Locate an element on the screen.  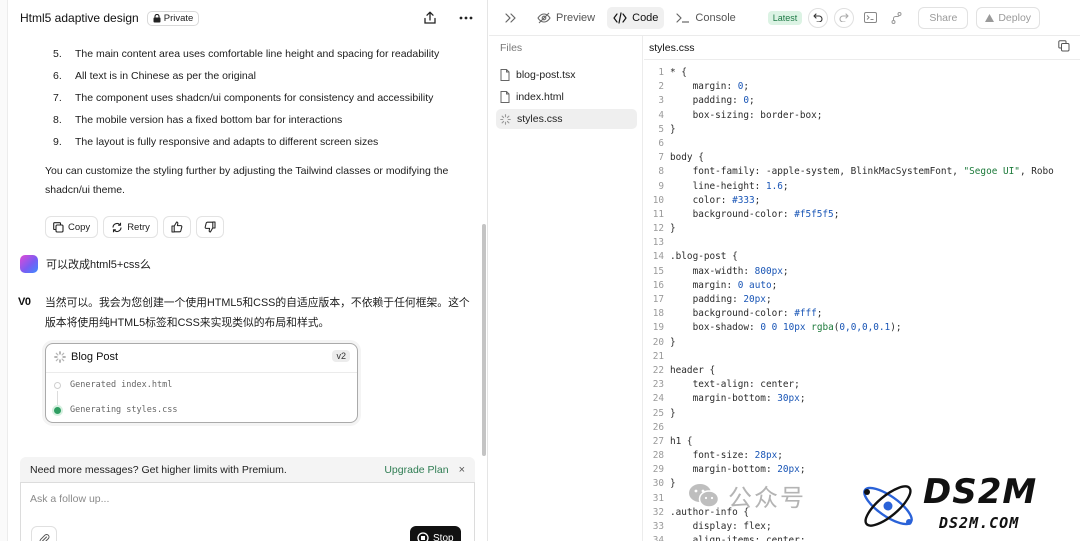
deploy-button: Deploy is located at coordinates (1008, 17).